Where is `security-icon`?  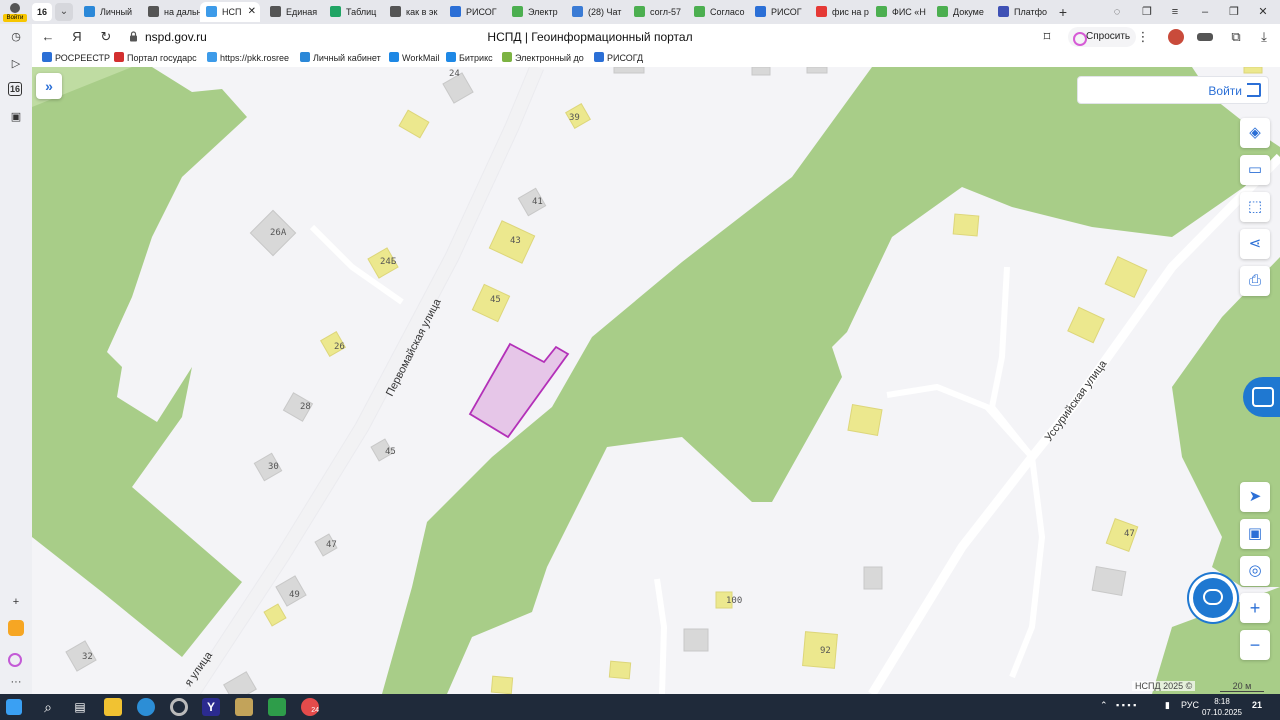 security-icon is located at coordinates (277, 707).